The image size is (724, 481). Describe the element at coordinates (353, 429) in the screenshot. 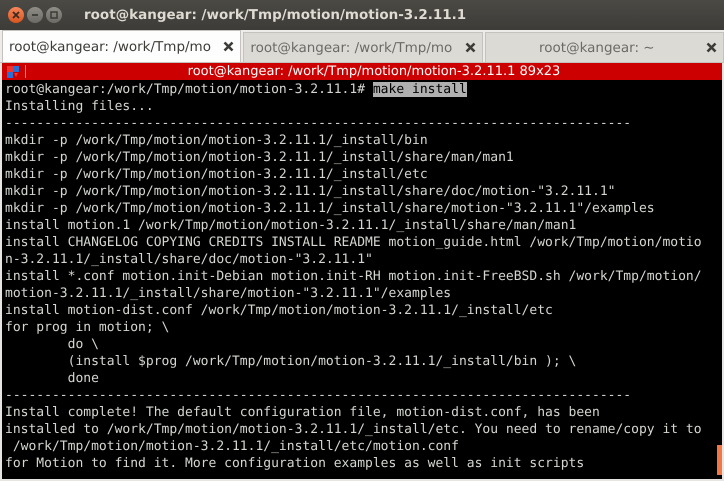

I see `output-line: installed to /work/Tmp/motion/motion-3.2.11.1/_install/etc. You need to rename/copy it to` at that location.